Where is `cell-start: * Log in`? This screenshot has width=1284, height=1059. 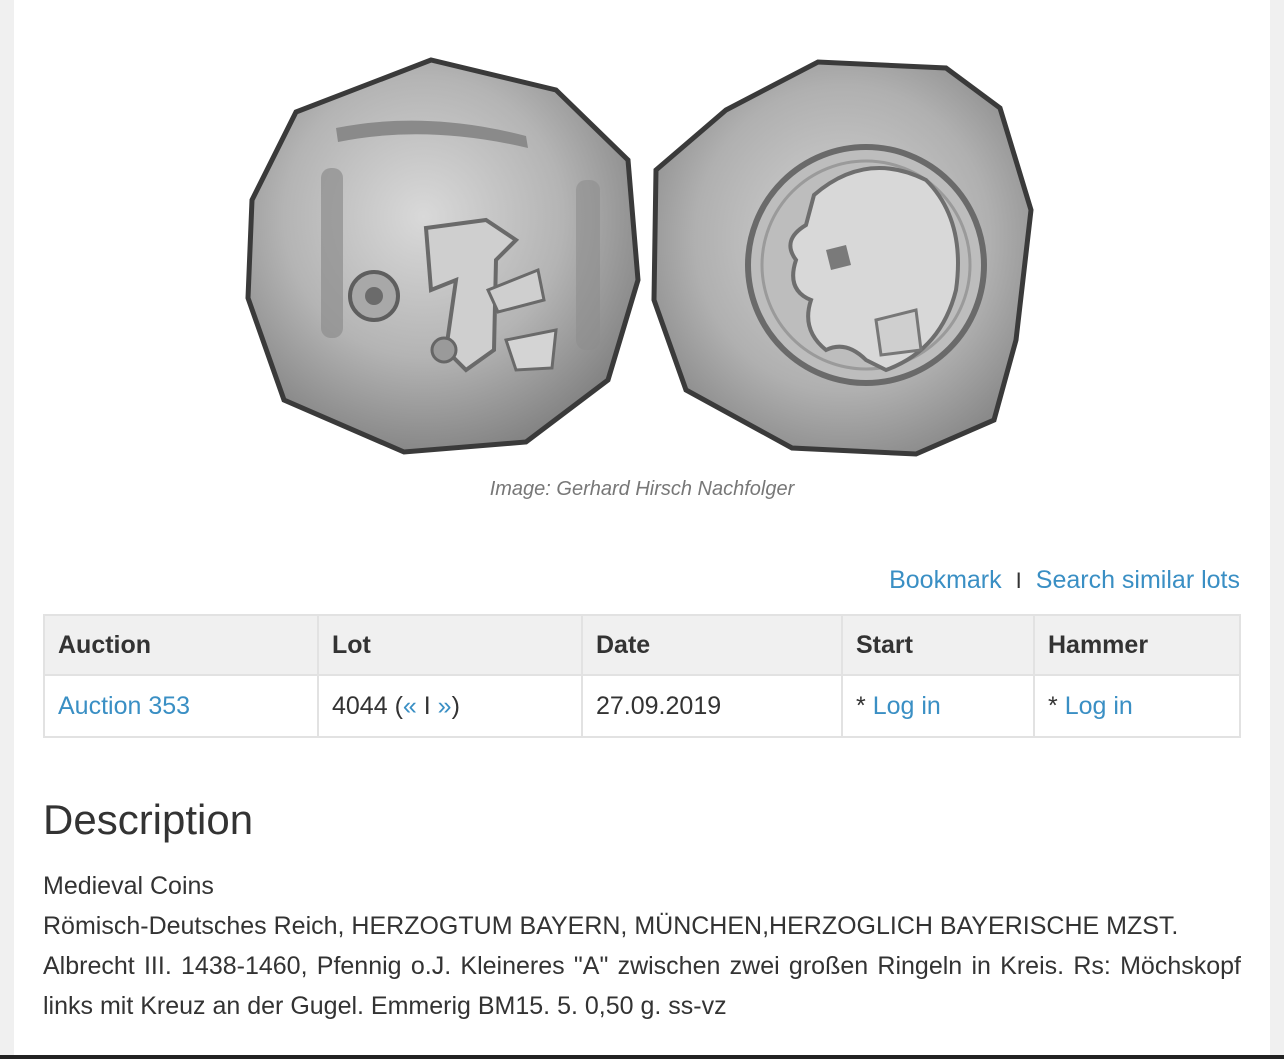 cell-start: * Log in is located at coordinates (938, 706).